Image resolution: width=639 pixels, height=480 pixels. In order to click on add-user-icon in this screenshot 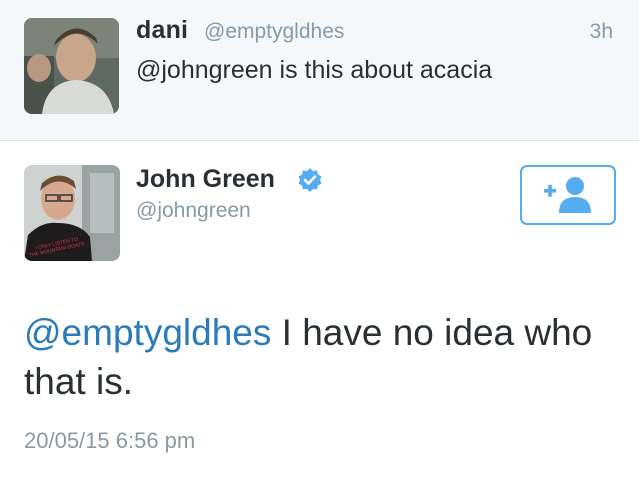, I will do `click(567, 195)`.